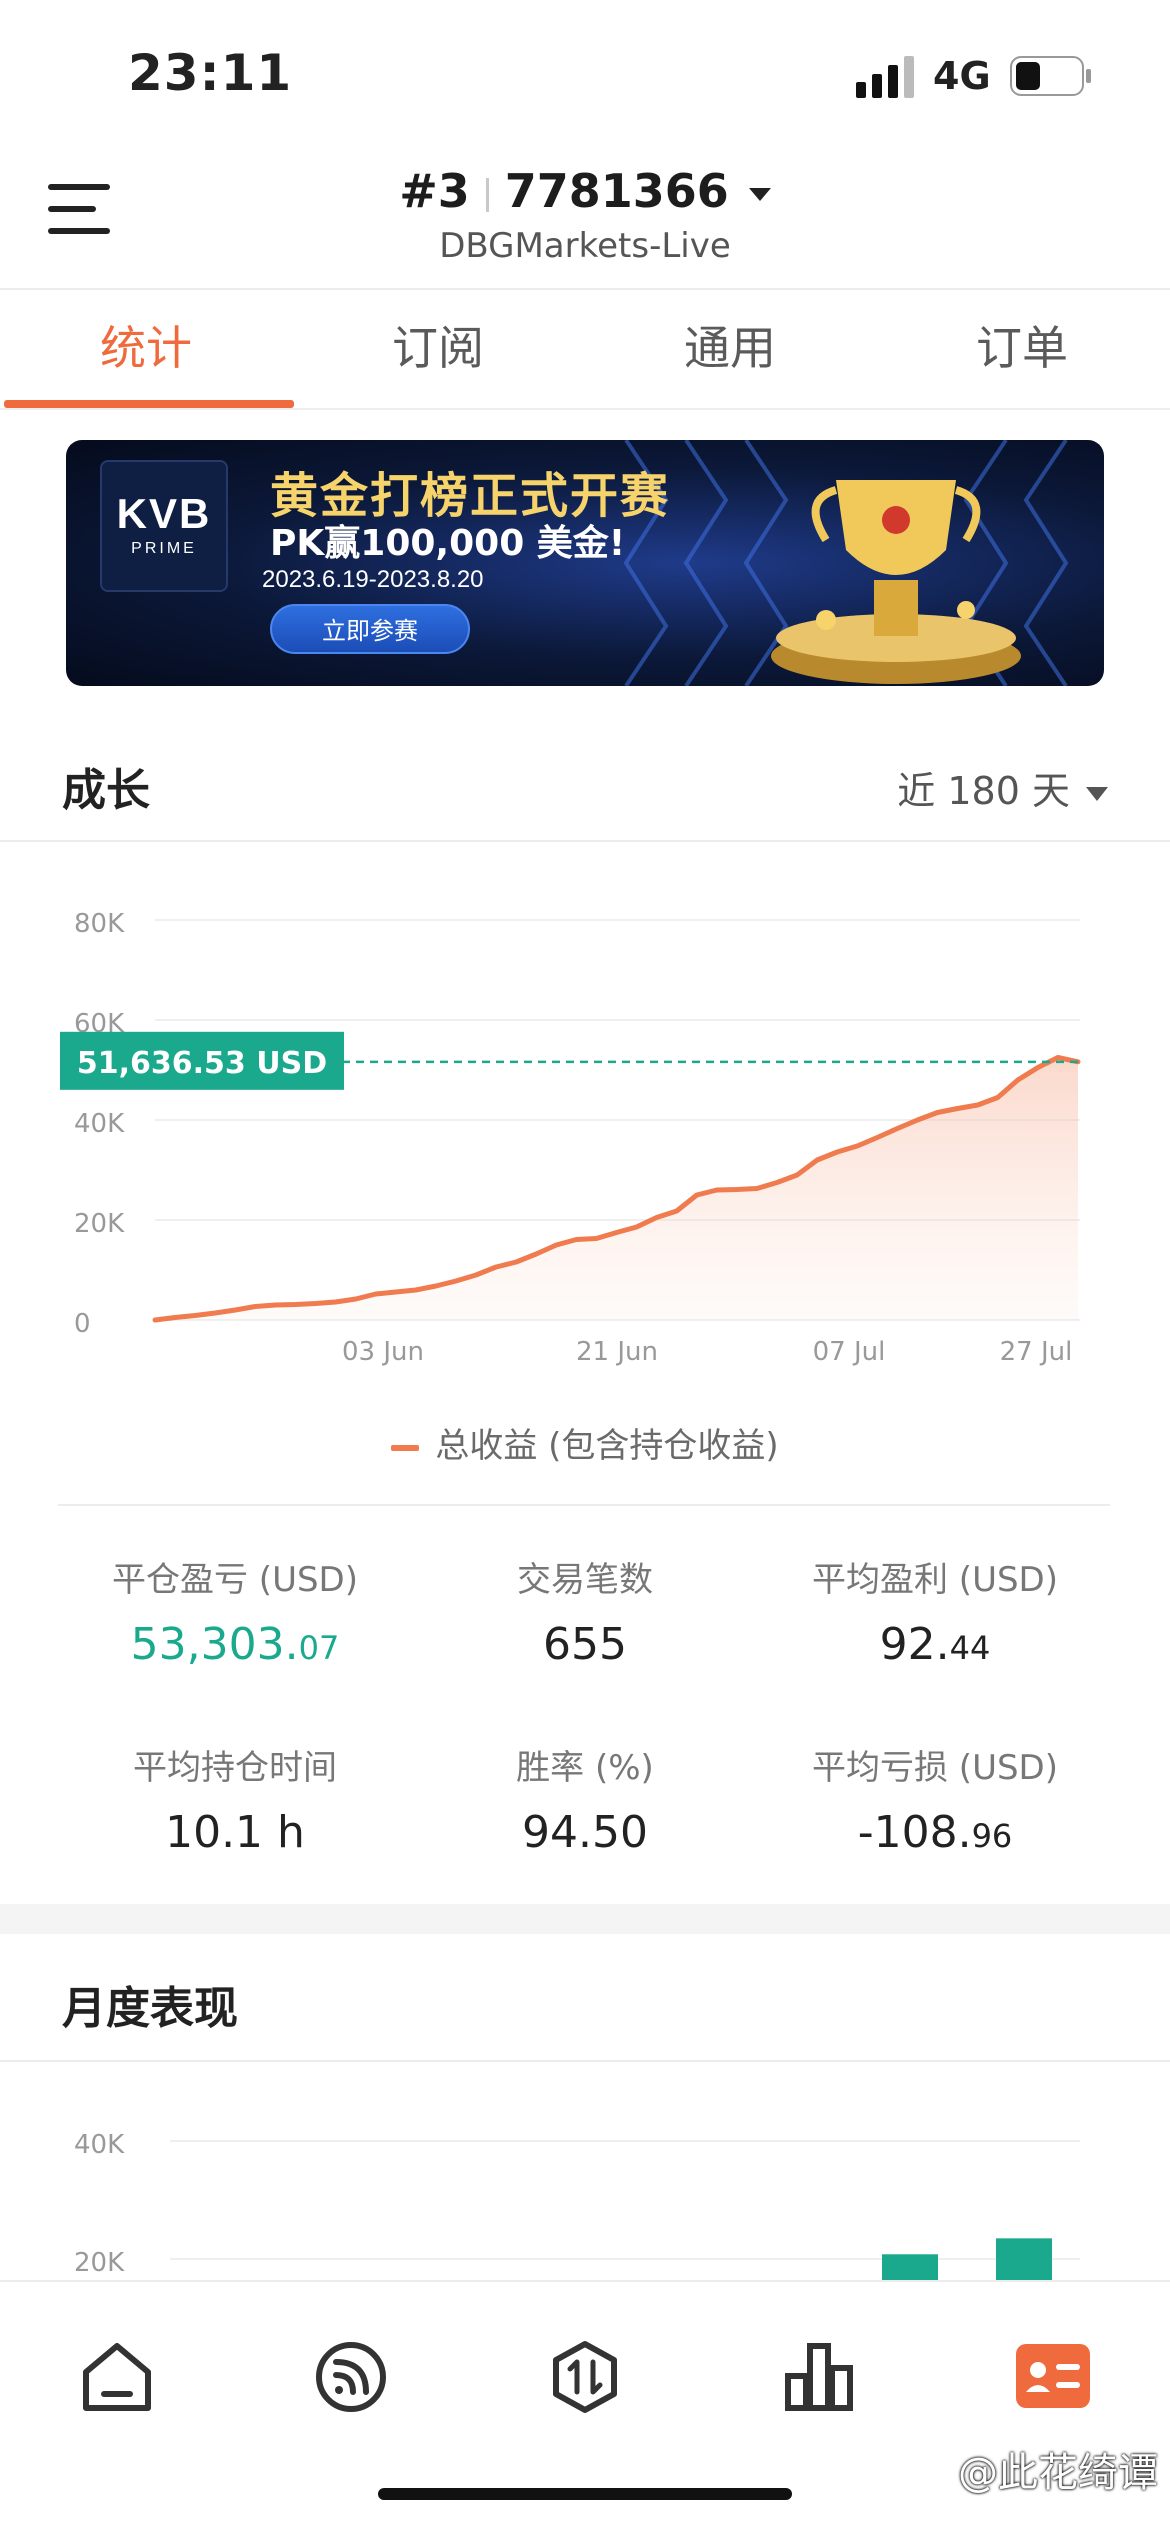 Image resolution: width=1170 pixels, height=2532 pixels. What do you see at coordinates (1022, 350) in the screenshot?
I see `tab-orders: 订单` at bounding box center [1022, 350].